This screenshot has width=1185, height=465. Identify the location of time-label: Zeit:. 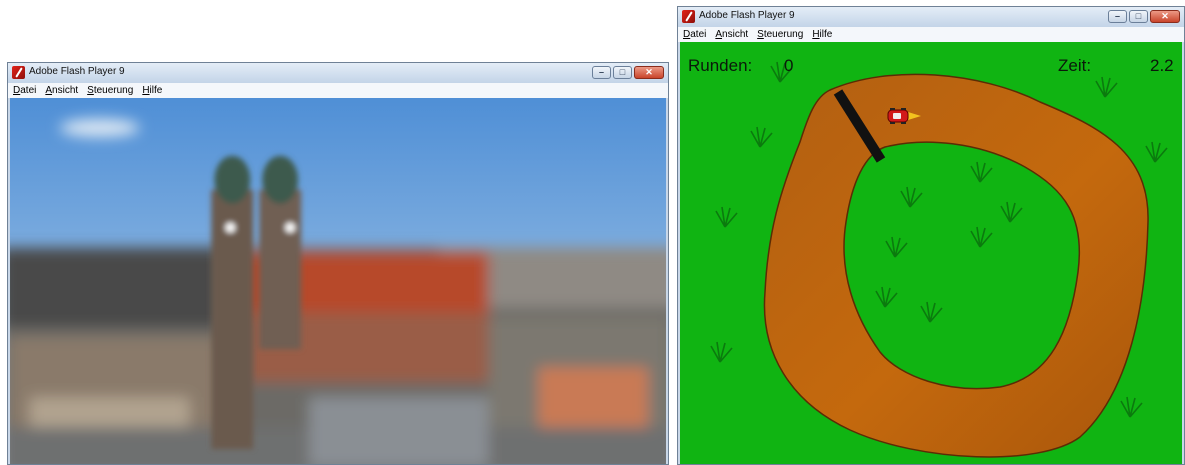
(1075, 65).